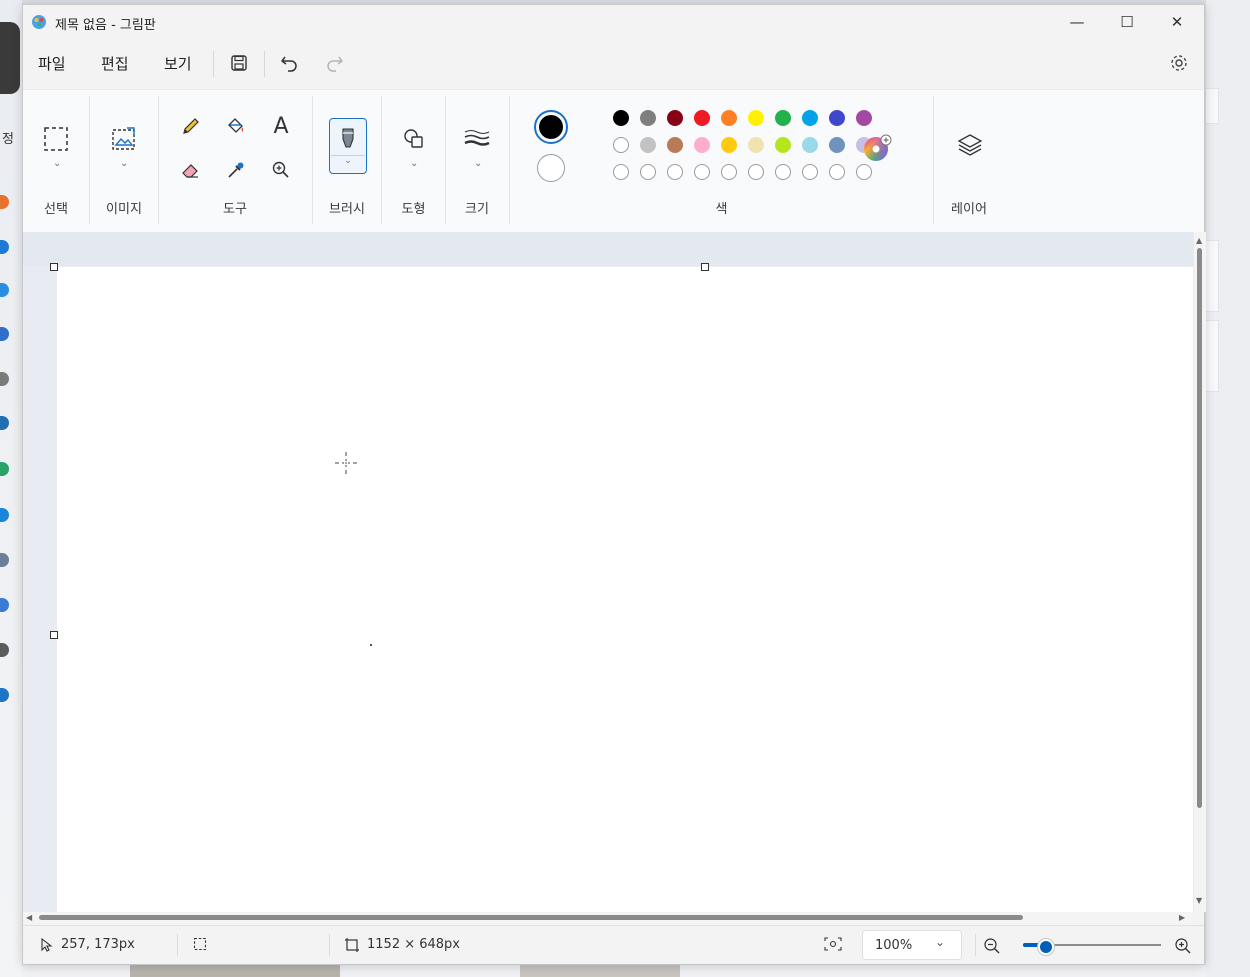 Image resolution: width=1250 pixels, height=977 pixels. I want to click on image-icon, so click(123, 138).